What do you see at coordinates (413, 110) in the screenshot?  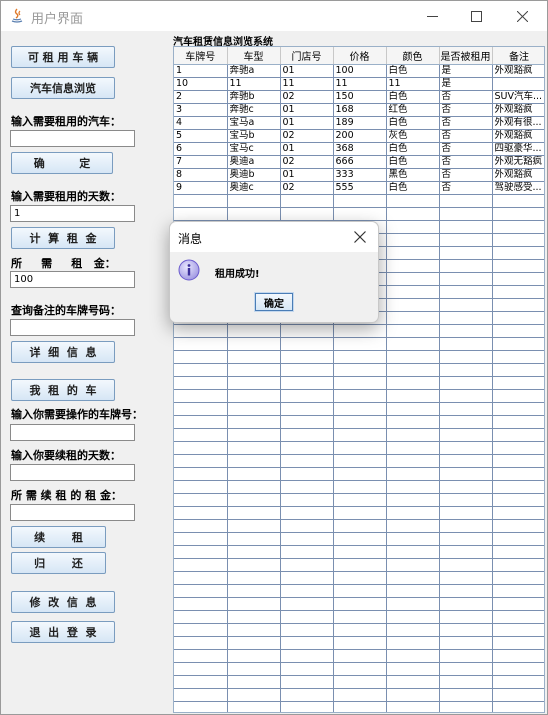 I see `table-cell: 红色` at bounding box center [413, 110].